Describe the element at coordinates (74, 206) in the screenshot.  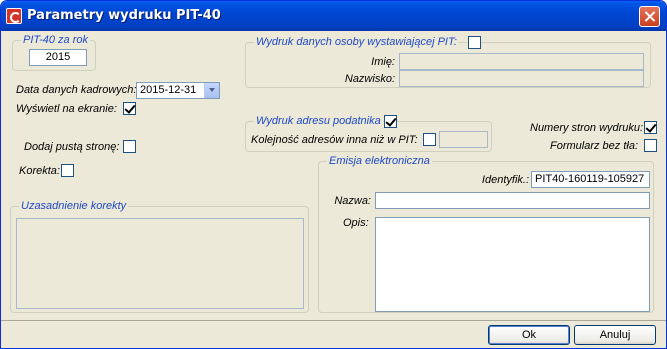
I see `correction-reason-legend: Uzasadnienie korekty` at that location.